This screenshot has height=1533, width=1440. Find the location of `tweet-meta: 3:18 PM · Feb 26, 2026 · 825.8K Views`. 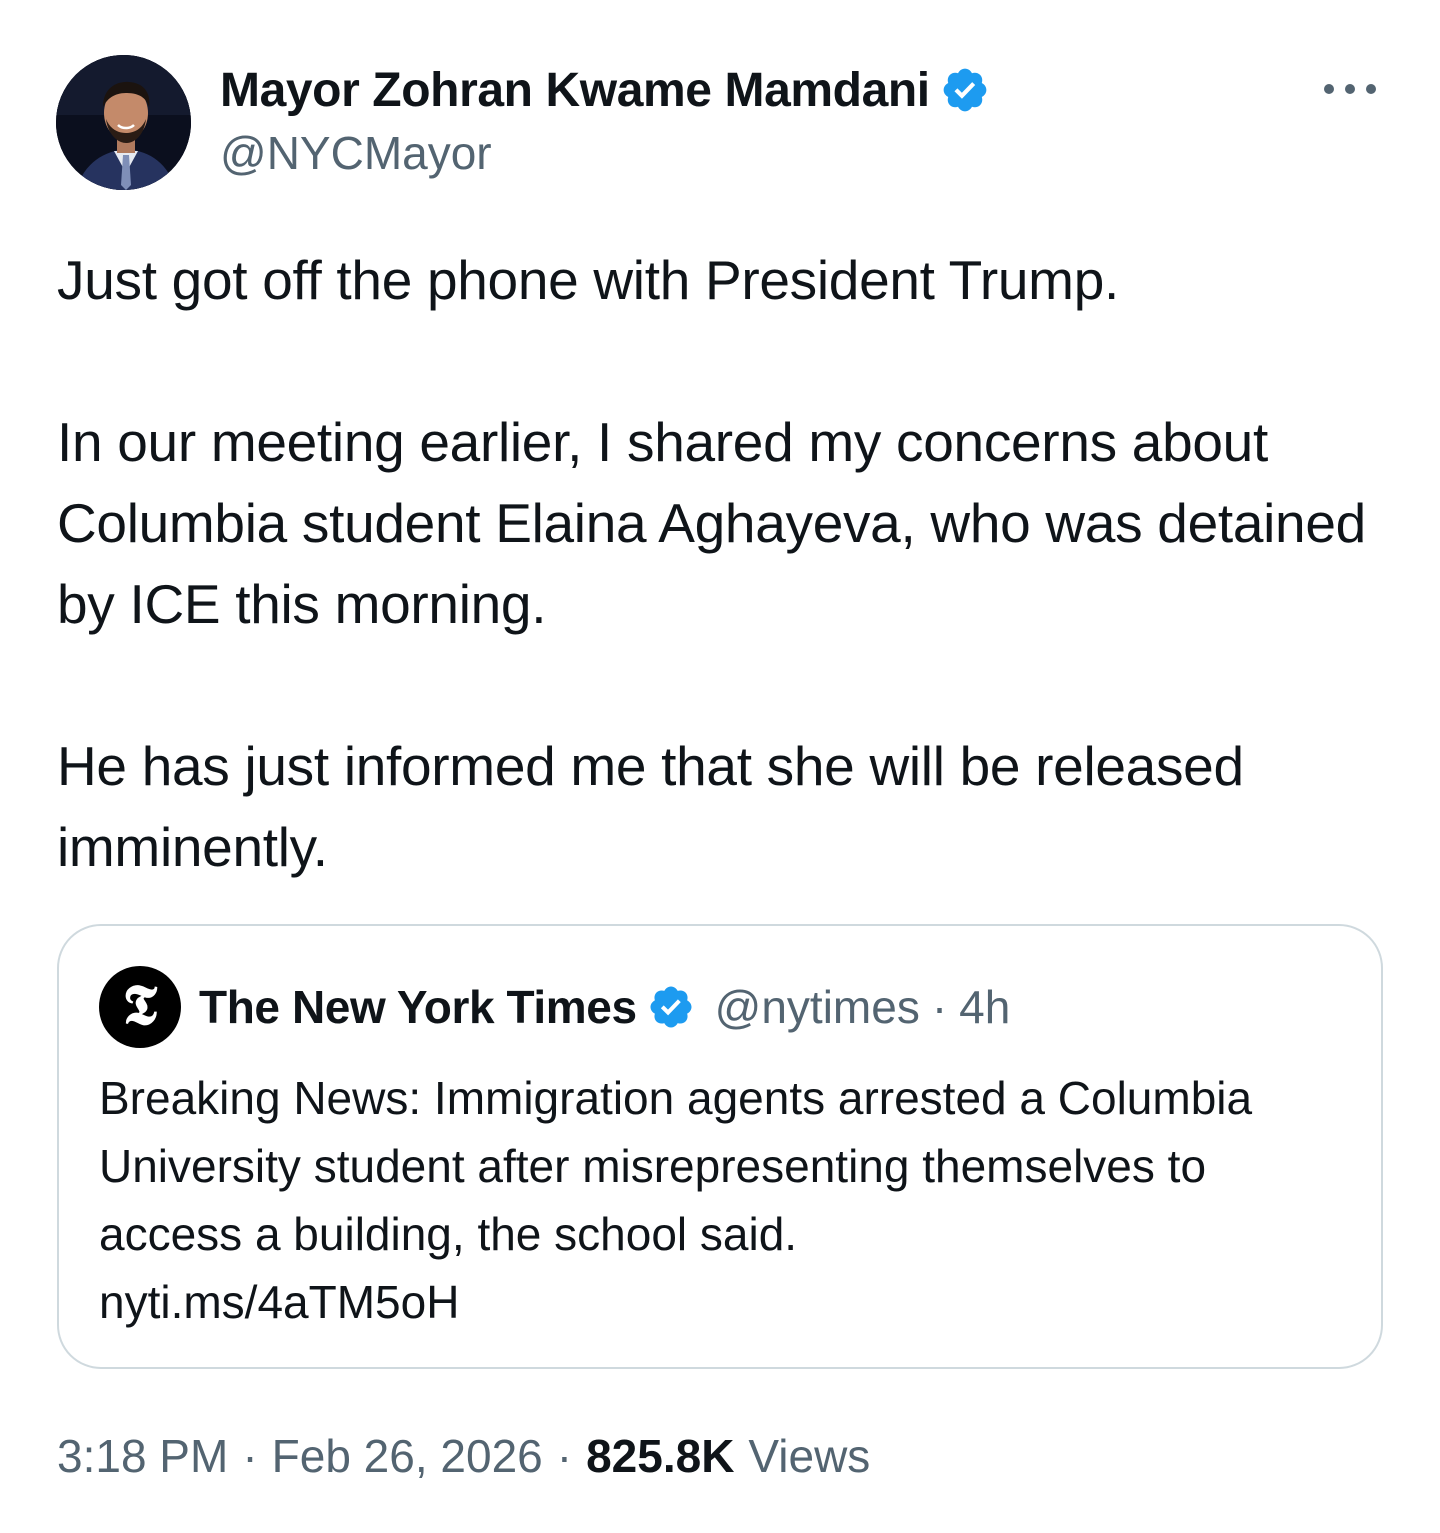

tweet-meta: 3:18 PM · Feb 26, 2026 · 825.8K Views is located at coordinates (463, 1456).